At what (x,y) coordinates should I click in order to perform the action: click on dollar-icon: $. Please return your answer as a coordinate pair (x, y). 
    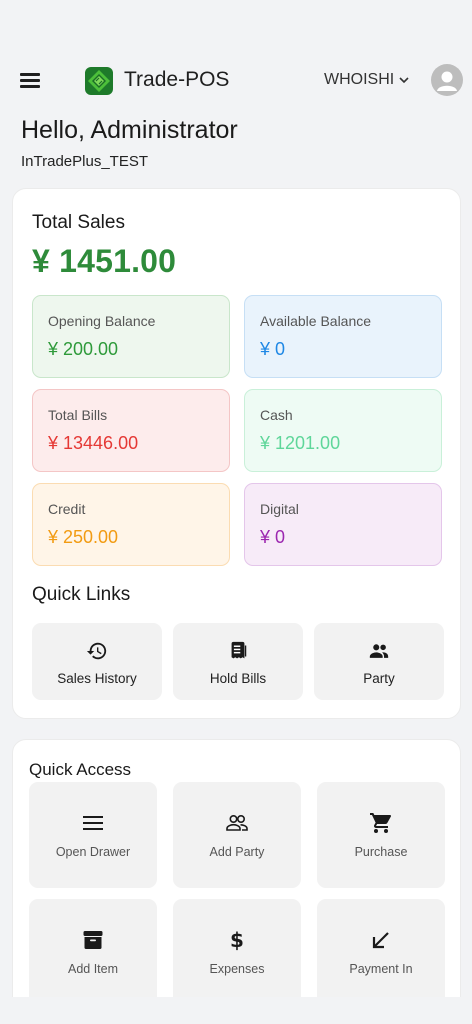
    Looking at the image, I should click on (237, 940).